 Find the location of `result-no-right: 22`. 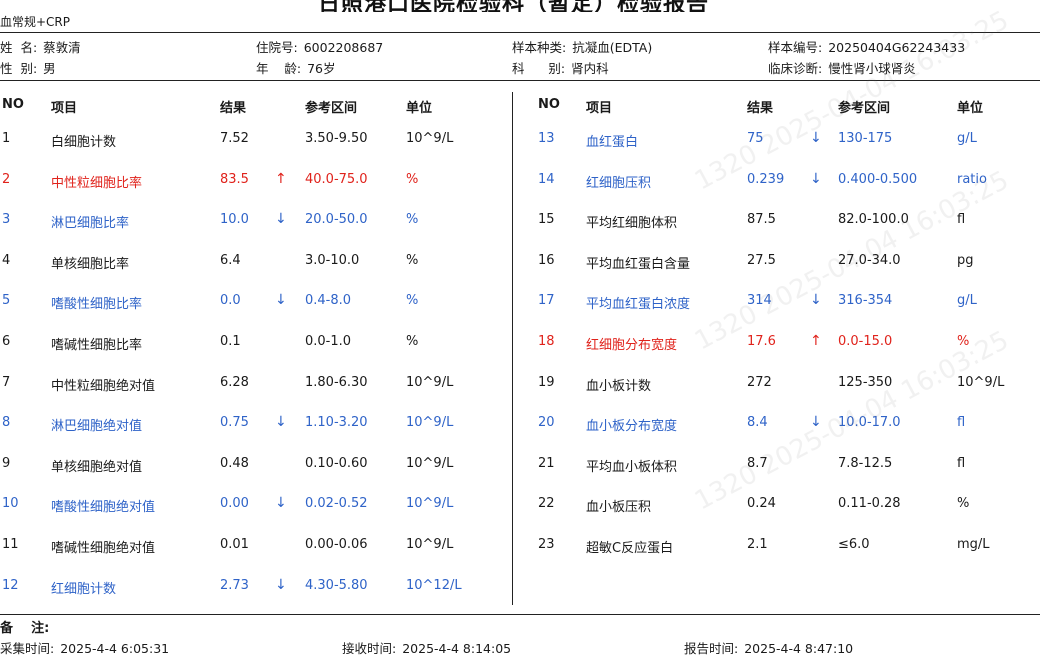

result-no-right: 22 is located at coordinates (546, 503).